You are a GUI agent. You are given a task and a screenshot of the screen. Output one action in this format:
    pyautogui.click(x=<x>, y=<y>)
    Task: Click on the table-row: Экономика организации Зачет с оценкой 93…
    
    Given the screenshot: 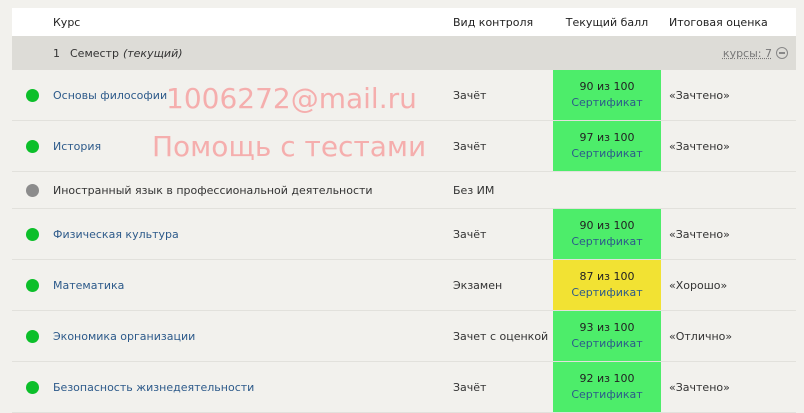 What is the action you would take?
    pyautogui.click(x=404, y=336)
    